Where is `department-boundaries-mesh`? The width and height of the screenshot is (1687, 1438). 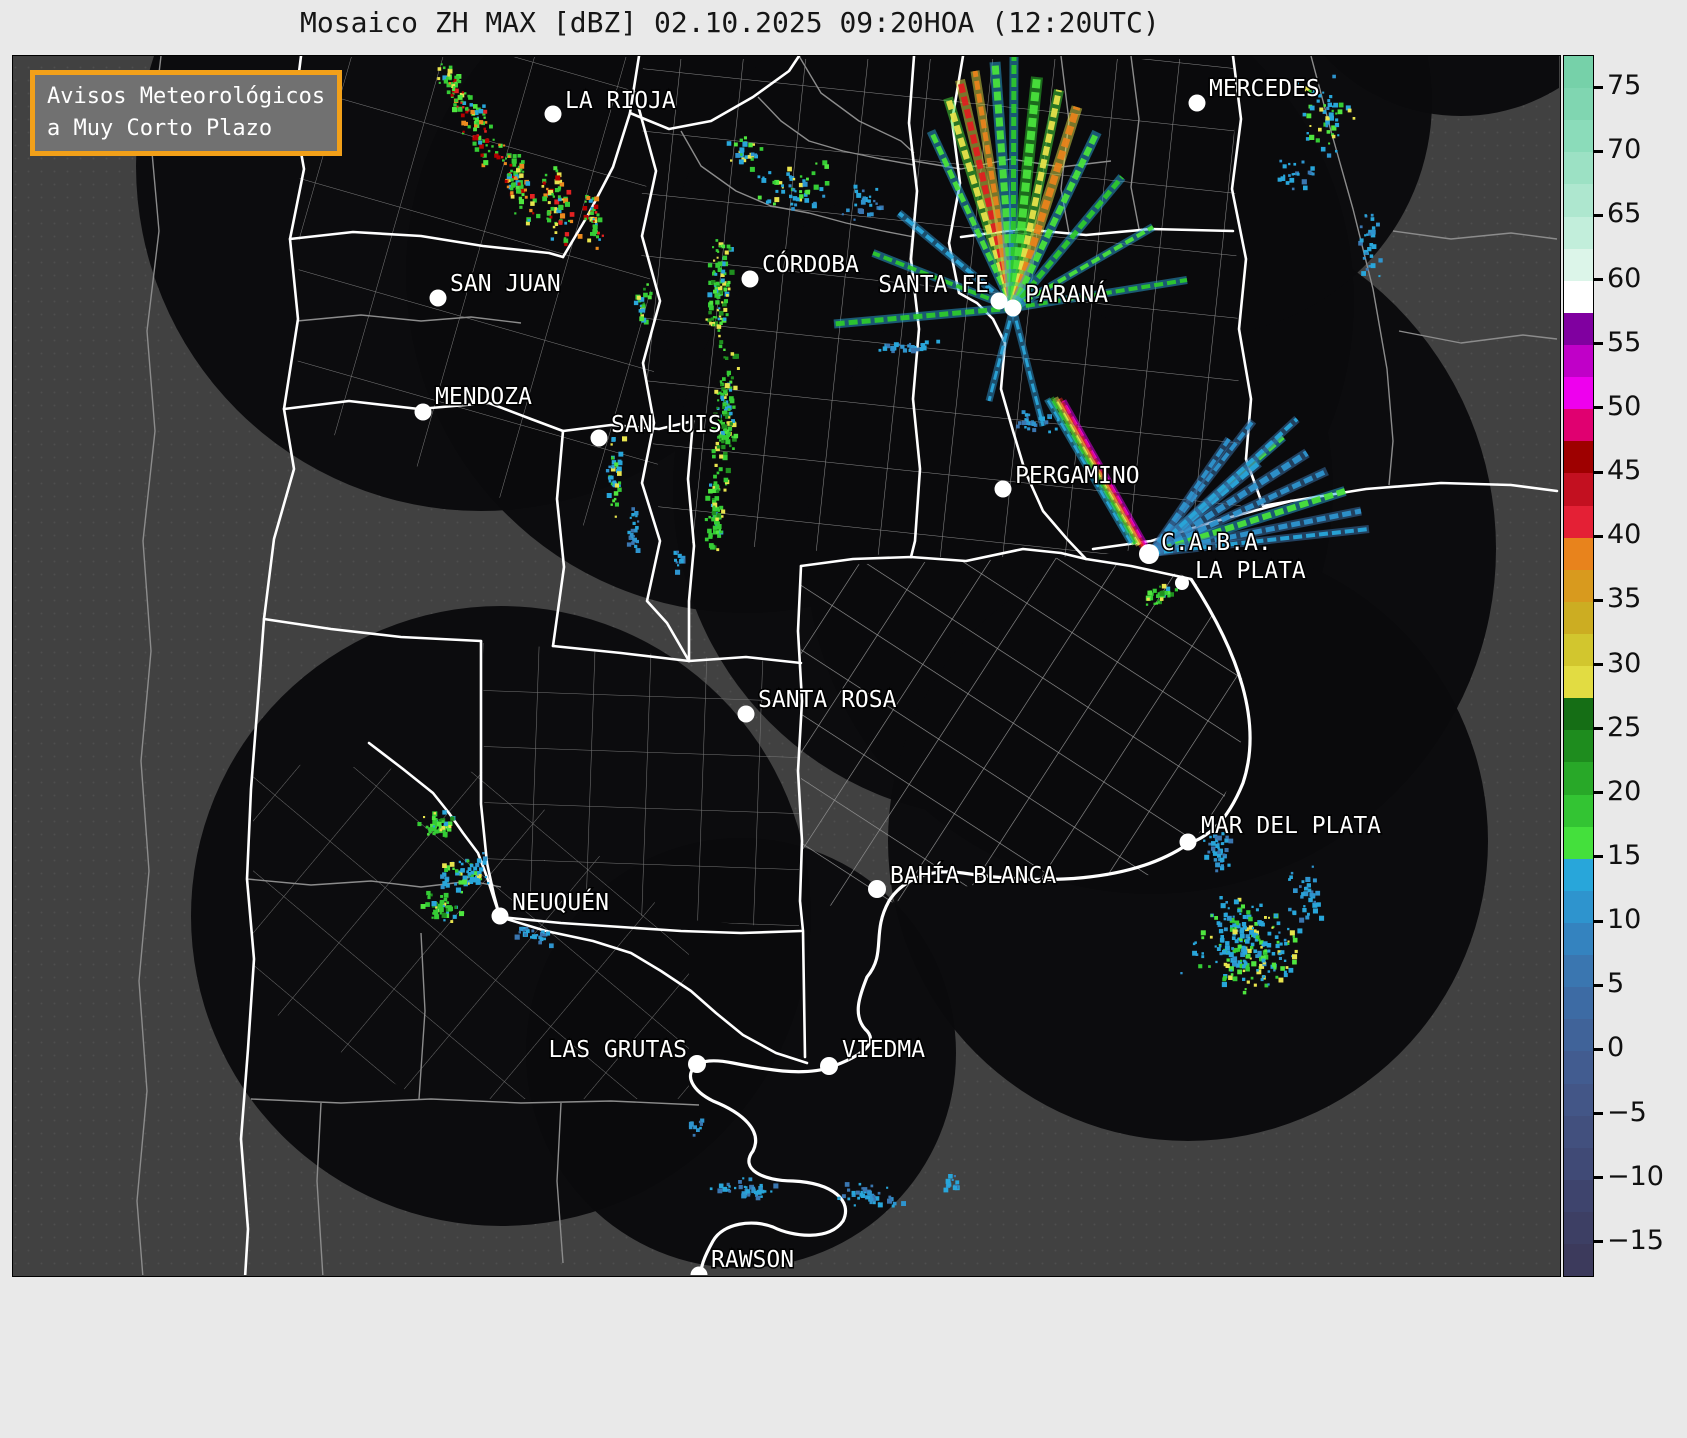 department-boundaries-mesh is located at coordinates (941, 308).